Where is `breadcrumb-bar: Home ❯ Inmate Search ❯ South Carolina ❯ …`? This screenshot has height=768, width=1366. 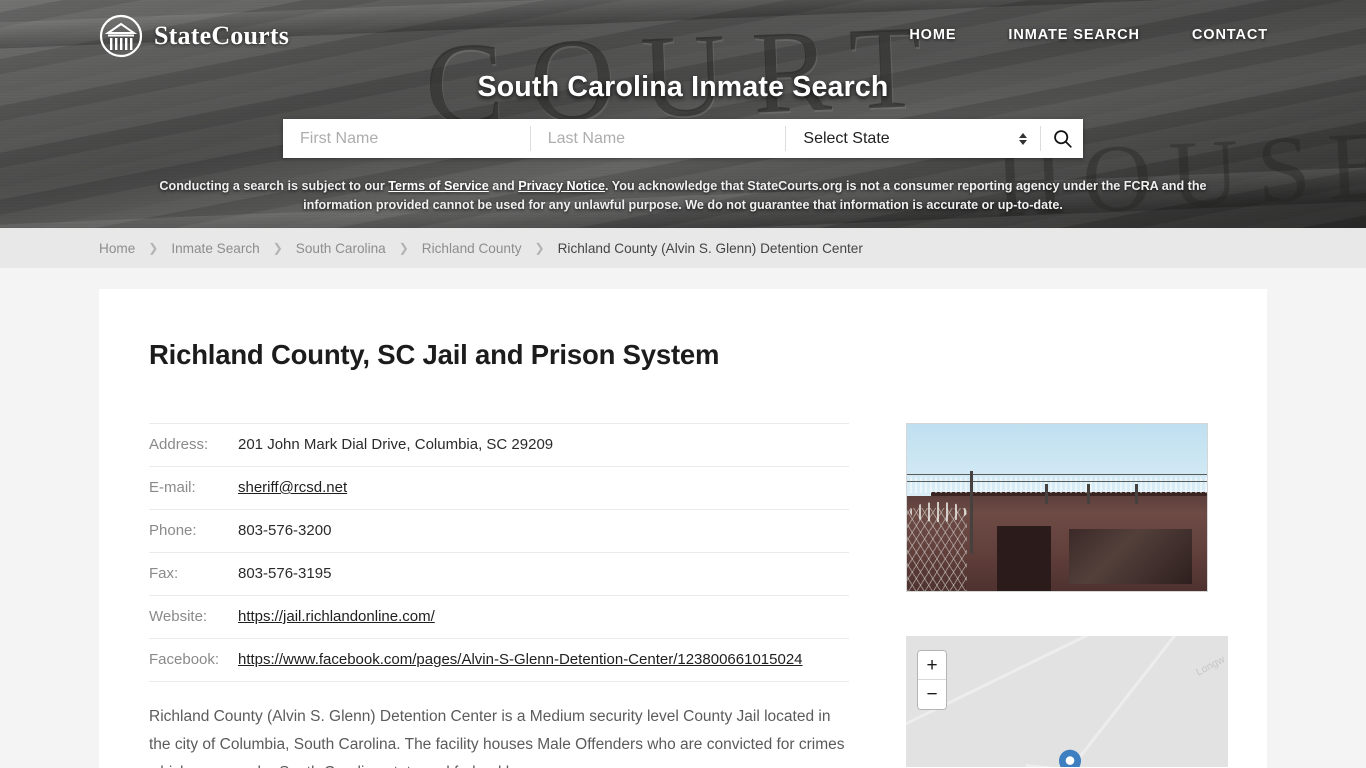
breadcrumb-bar: Home ❯ Inmate Search ❯ South Carolina ❯ … is located at coordinates (683, 248).